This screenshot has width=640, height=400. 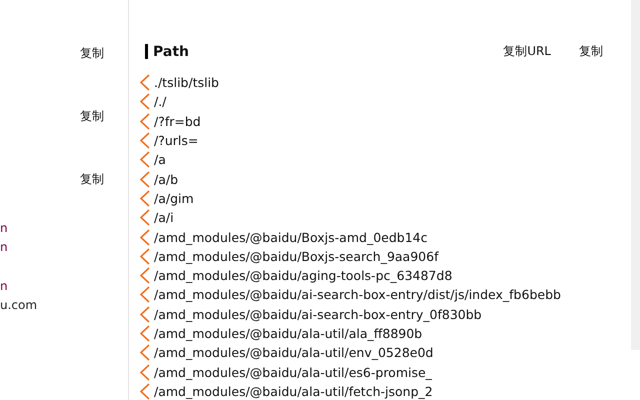 What do you see at coordinates (294, 352) in the screenshot?
I see `path-text: /amd_modules/@baidu/ala-util/env_0528e0d` at bounding box center [294, 352].